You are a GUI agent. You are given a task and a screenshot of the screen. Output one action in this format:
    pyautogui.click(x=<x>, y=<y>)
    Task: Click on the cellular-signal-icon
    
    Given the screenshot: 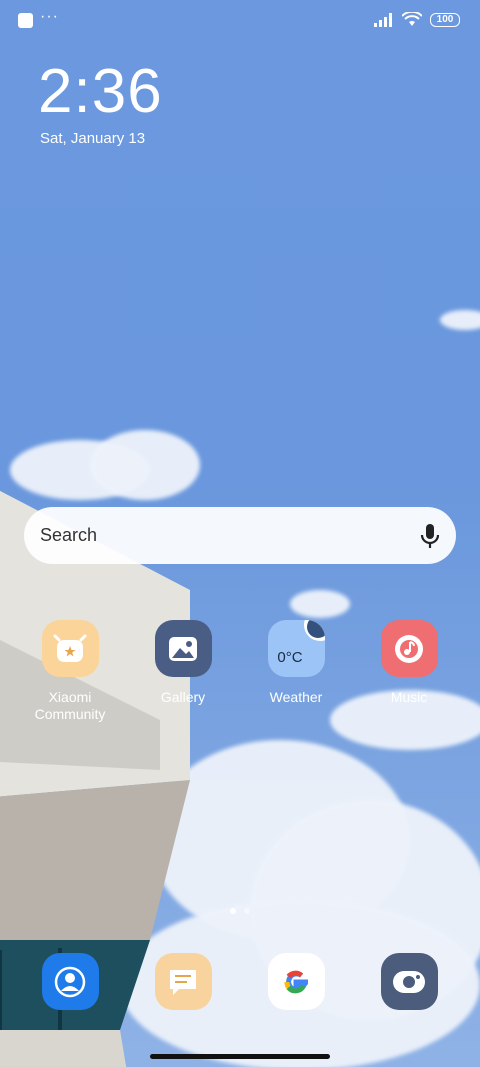 What is the action you would take?
    pyautogui.click(x=383, y=19)
    